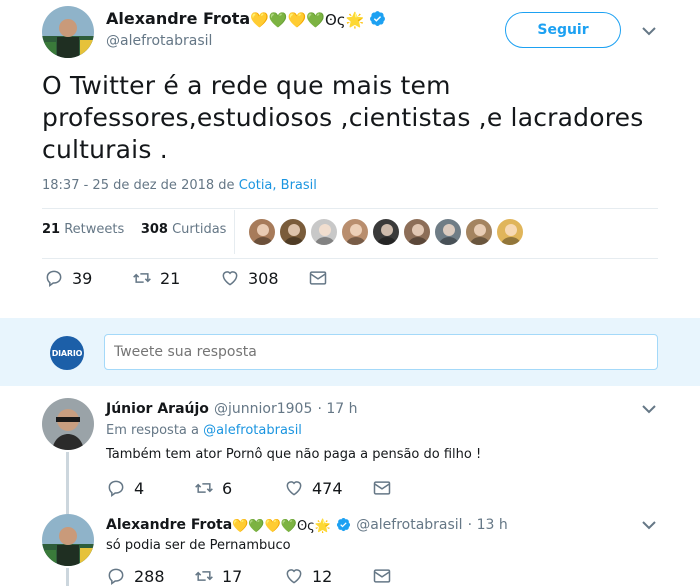 The height and width of the screenshot is (586, 700). What do you see at coordinates (149, 576) in the screenshot?
I see `reply-count: 288` at bounding box center [149, 576].